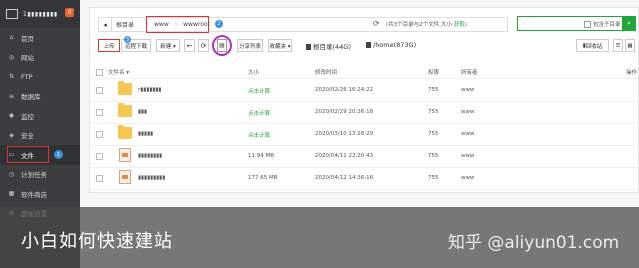 The height and width of the screenshot is (268, 639). What do you see at coordinates (395, 45) in the screenshot?
I see `disk-home-label: /home(873G)` at bounding box center [395, 45].